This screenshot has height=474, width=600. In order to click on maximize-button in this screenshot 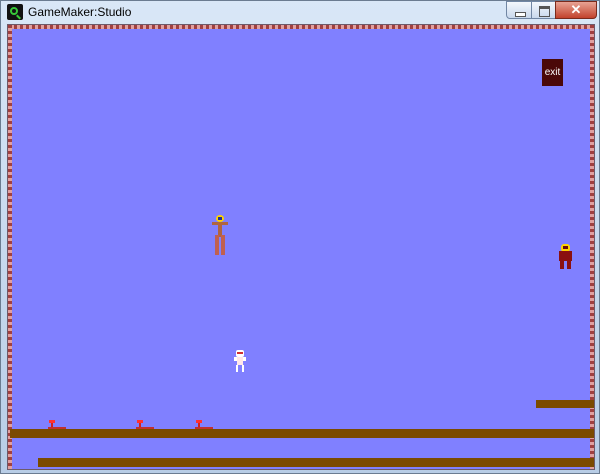, I will do `click(543, 10)`.